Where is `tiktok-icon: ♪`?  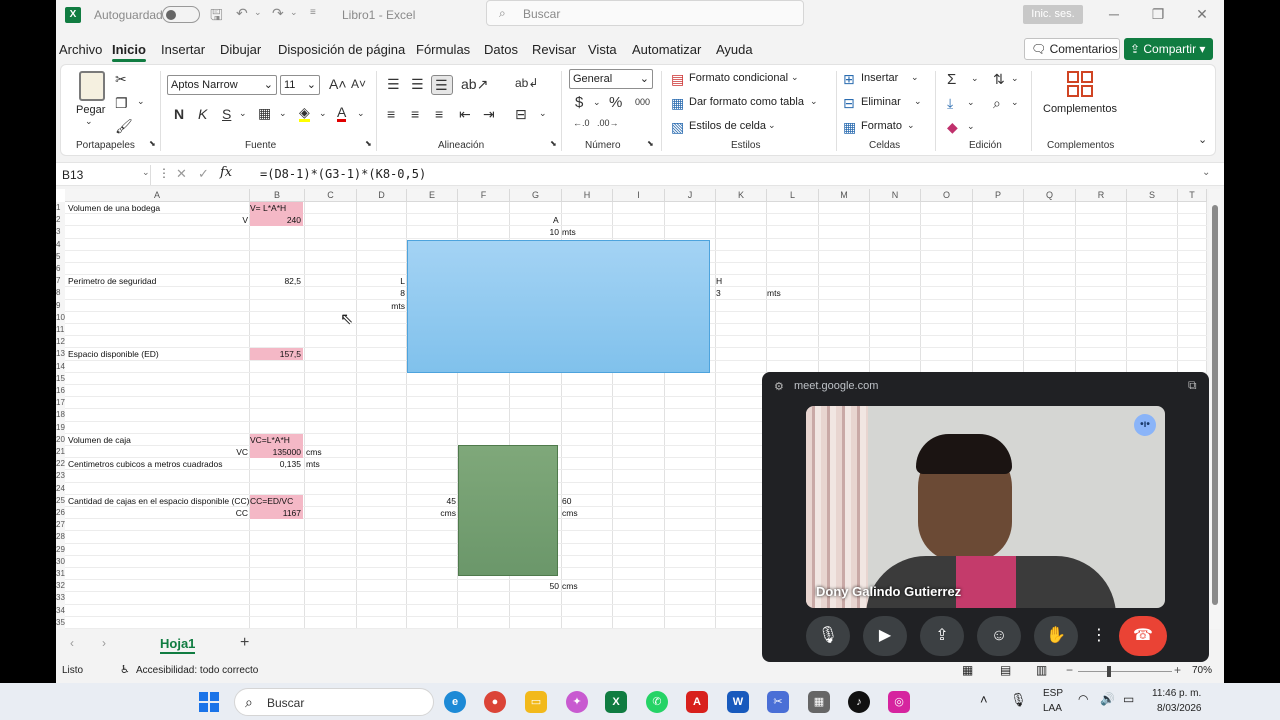
tiktok-icon: ♪ is located at coordinates (859, 702).